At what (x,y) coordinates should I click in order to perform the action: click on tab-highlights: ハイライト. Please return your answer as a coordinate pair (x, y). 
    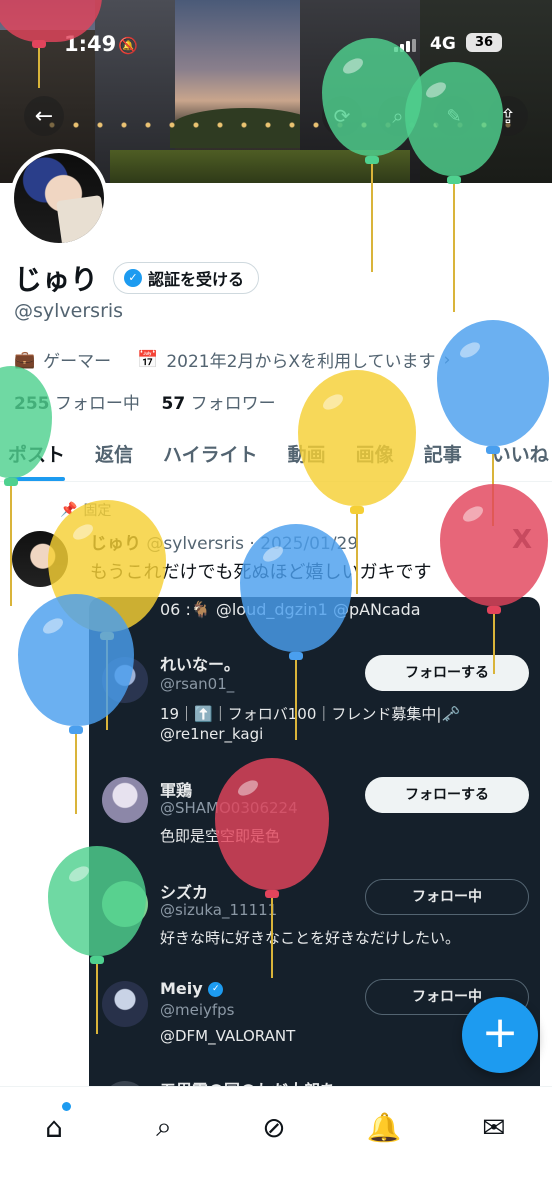
    Looking at the image, I should click on (210, 456).